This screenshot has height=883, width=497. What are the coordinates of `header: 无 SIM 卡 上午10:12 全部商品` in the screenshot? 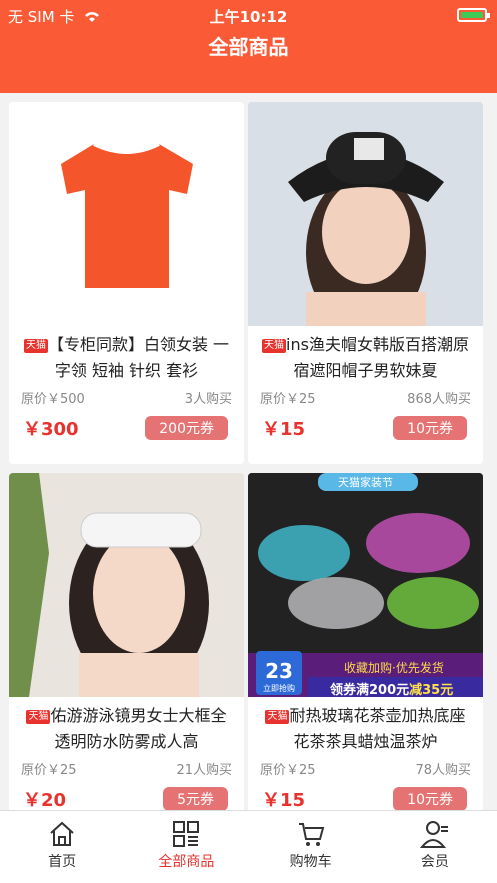 It's located at (248, 46).